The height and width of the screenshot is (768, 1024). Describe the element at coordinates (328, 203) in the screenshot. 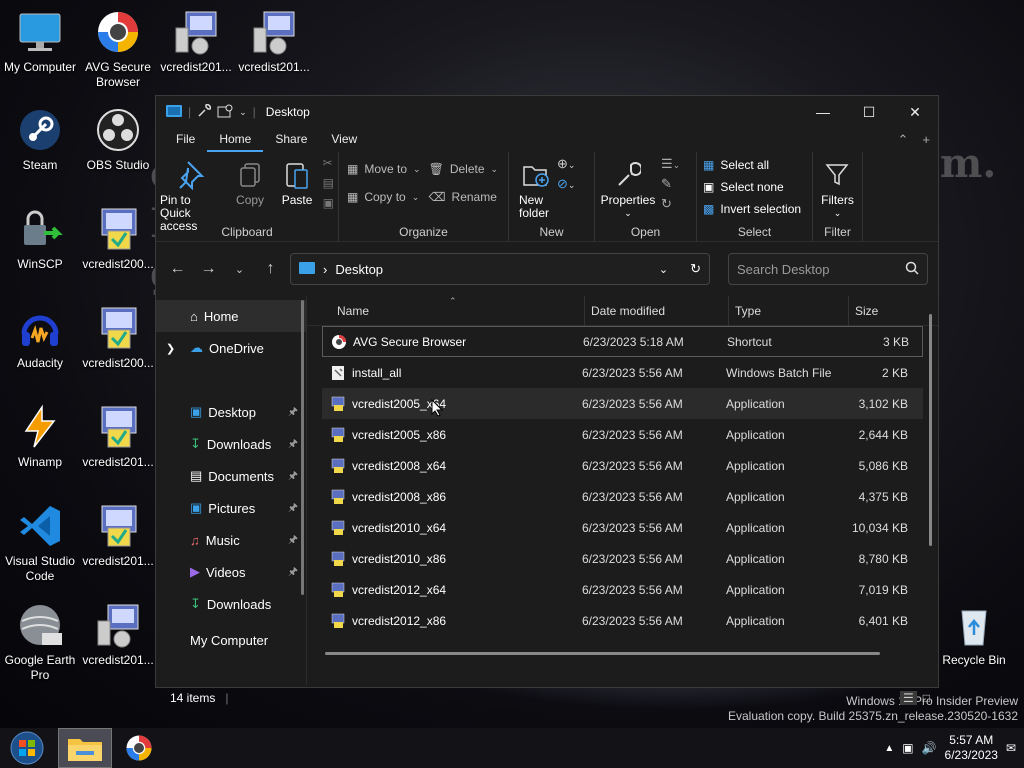

I see `paste-shortcut-icon: ▣` at that location.